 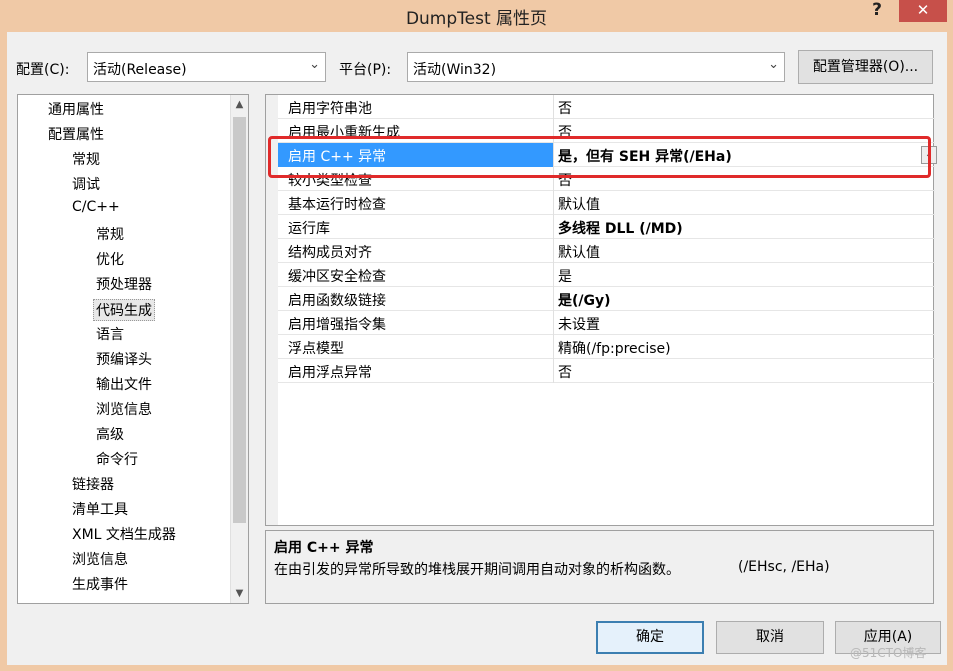 I want to click on grid-row: 启用函数级链接 是(/Gy), so click(x=606, y=299).